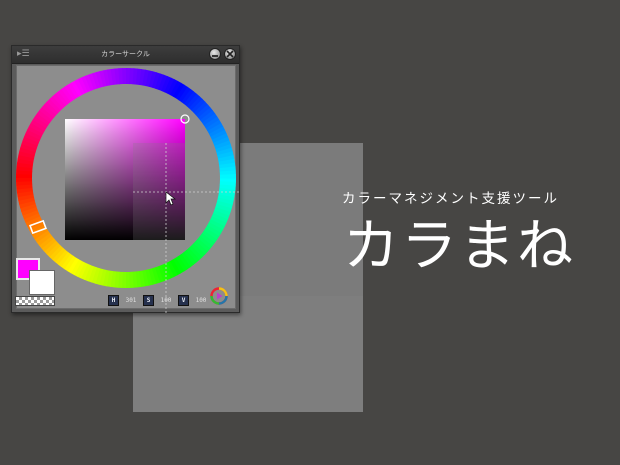  Describe the element at coordinates (35, 301) in the screenshot. I see `transparent-color-swatch` at that location.